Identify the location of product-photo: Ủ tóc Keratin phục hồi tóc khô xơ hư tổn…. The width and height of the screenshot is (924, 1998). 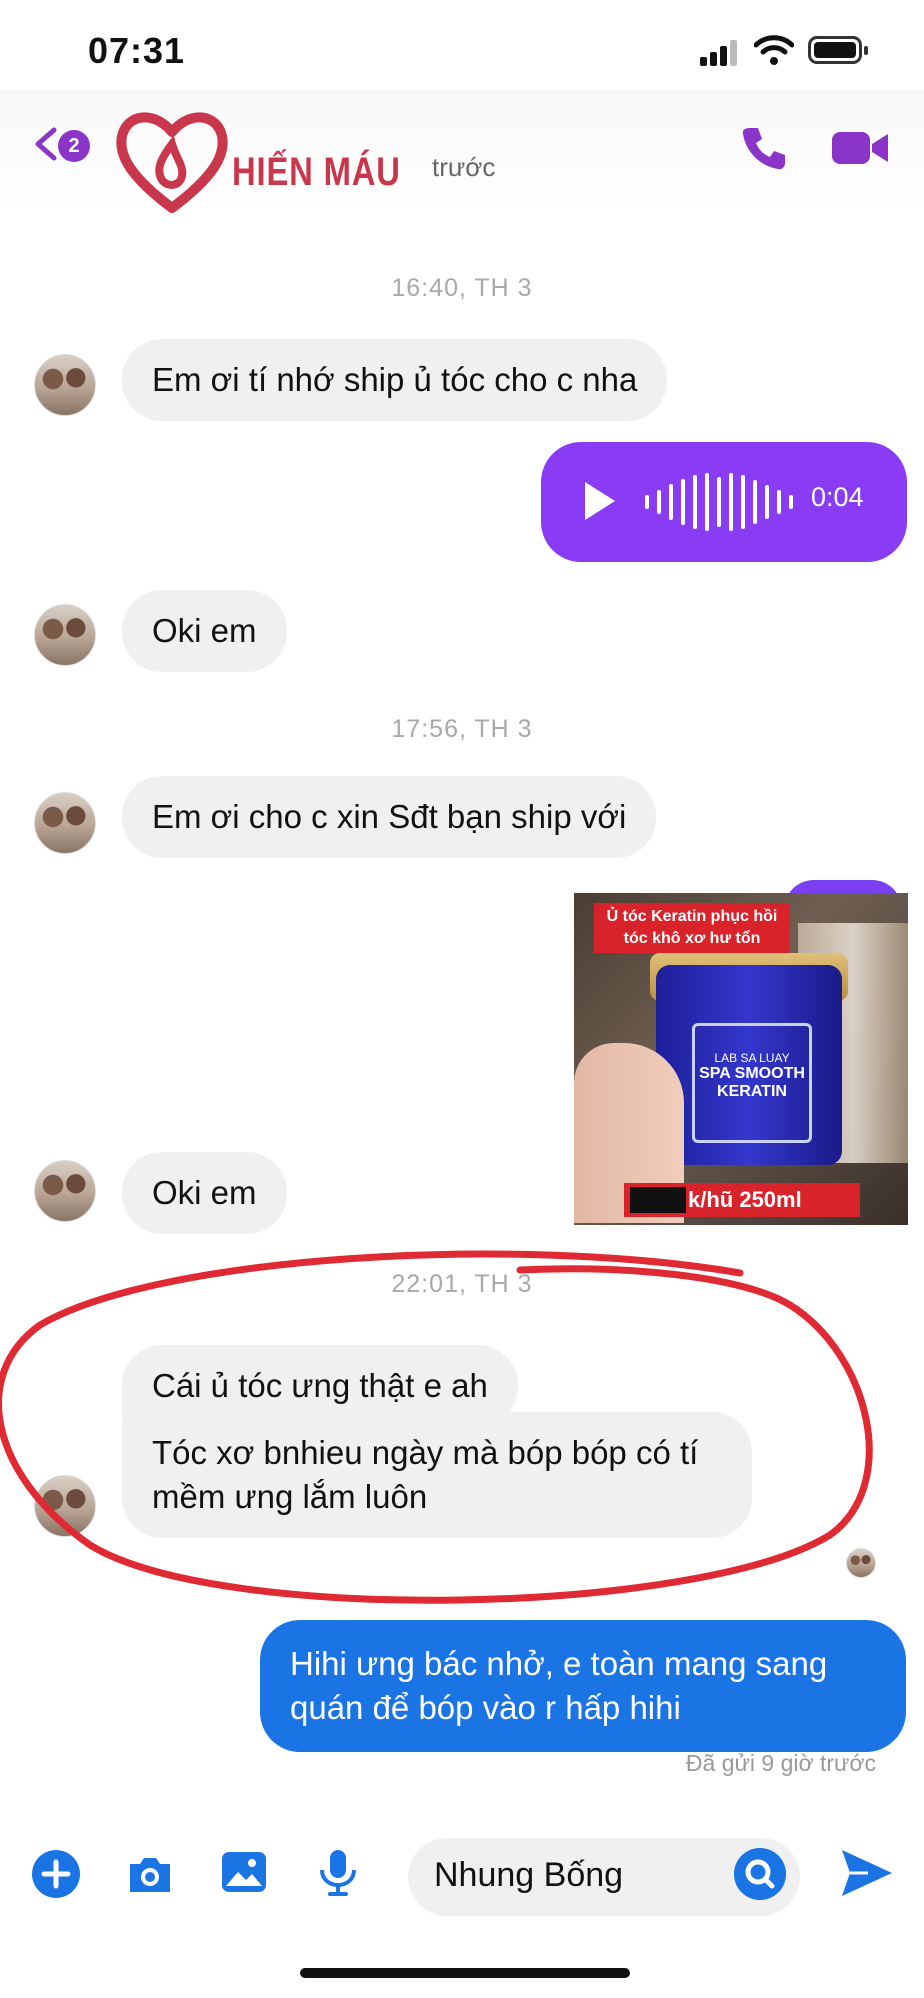
(741, 1059).